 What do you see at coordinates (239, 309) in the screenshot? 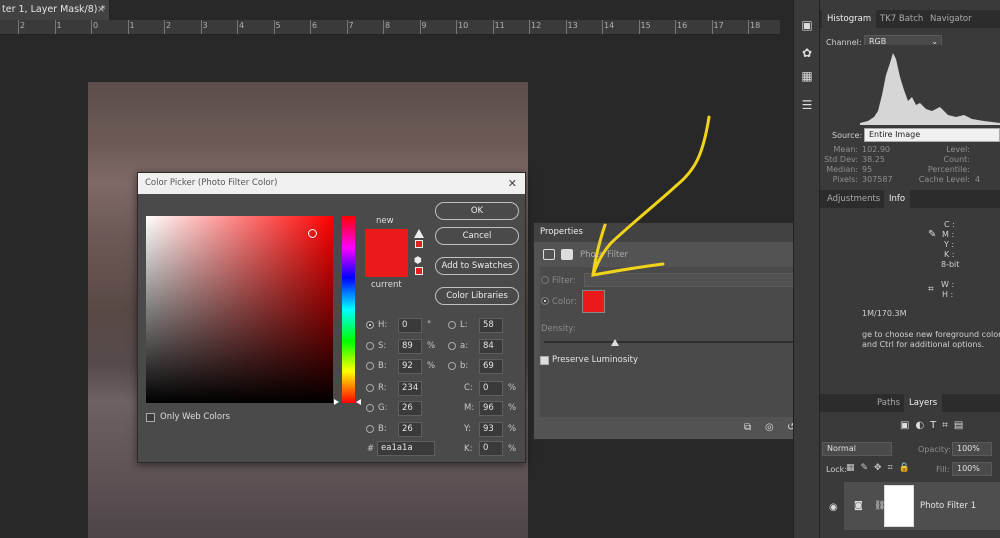
I see `color-field` at bounding box center [239, 309].